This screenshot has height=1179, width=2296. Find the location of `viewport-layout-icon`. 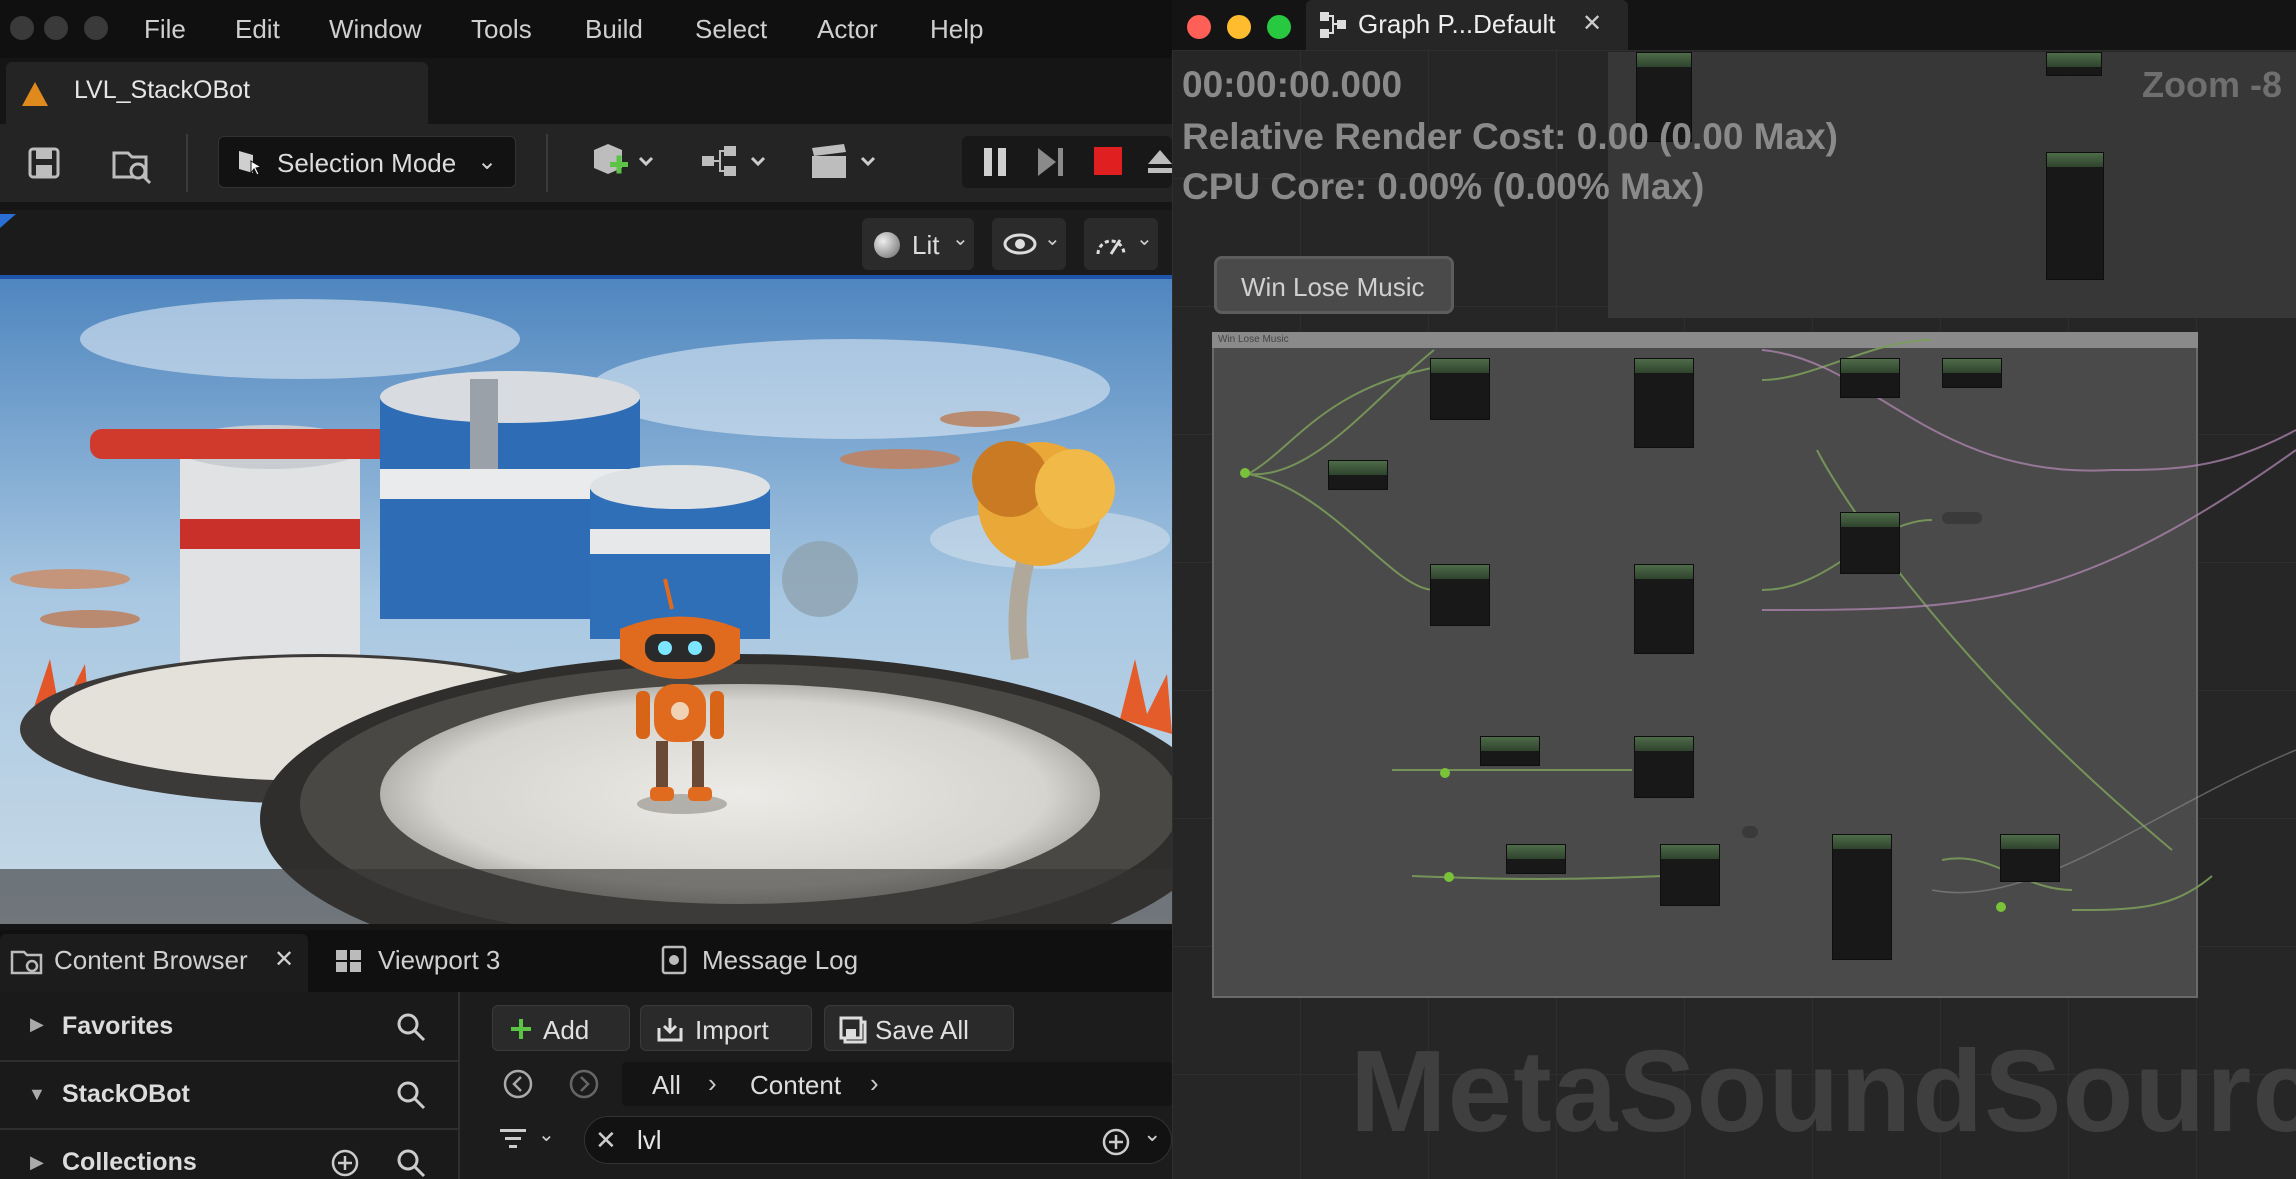

viewport-layout-icon is located at coordinates (348, 961).